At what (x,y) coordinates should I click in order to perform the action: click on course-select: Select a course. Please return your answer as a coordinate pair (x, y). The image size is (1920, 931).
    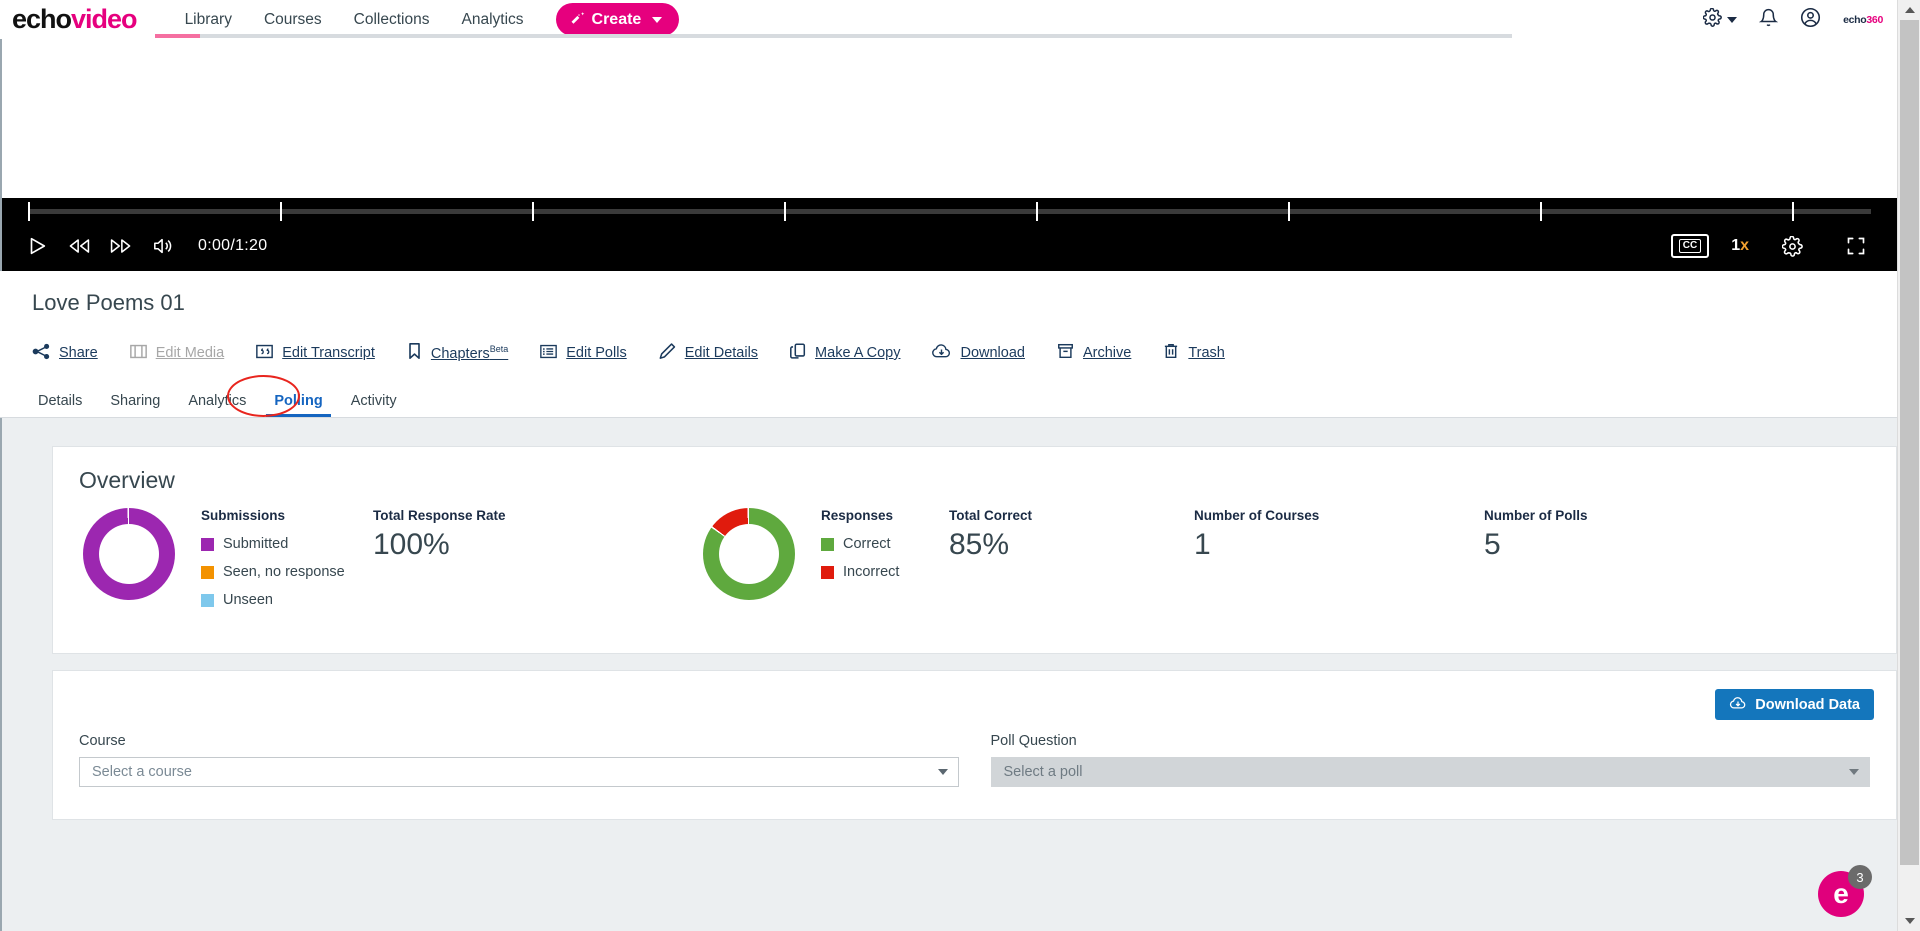
    Looking at the image, I should click on (519, 772).